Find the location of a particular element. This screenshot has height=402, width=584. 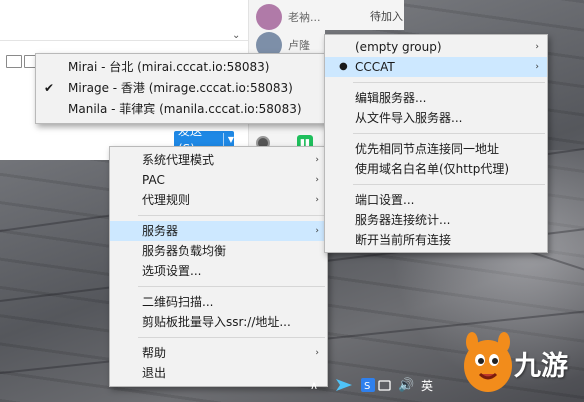

tray-app-icon is located at coordinates (344, 385).